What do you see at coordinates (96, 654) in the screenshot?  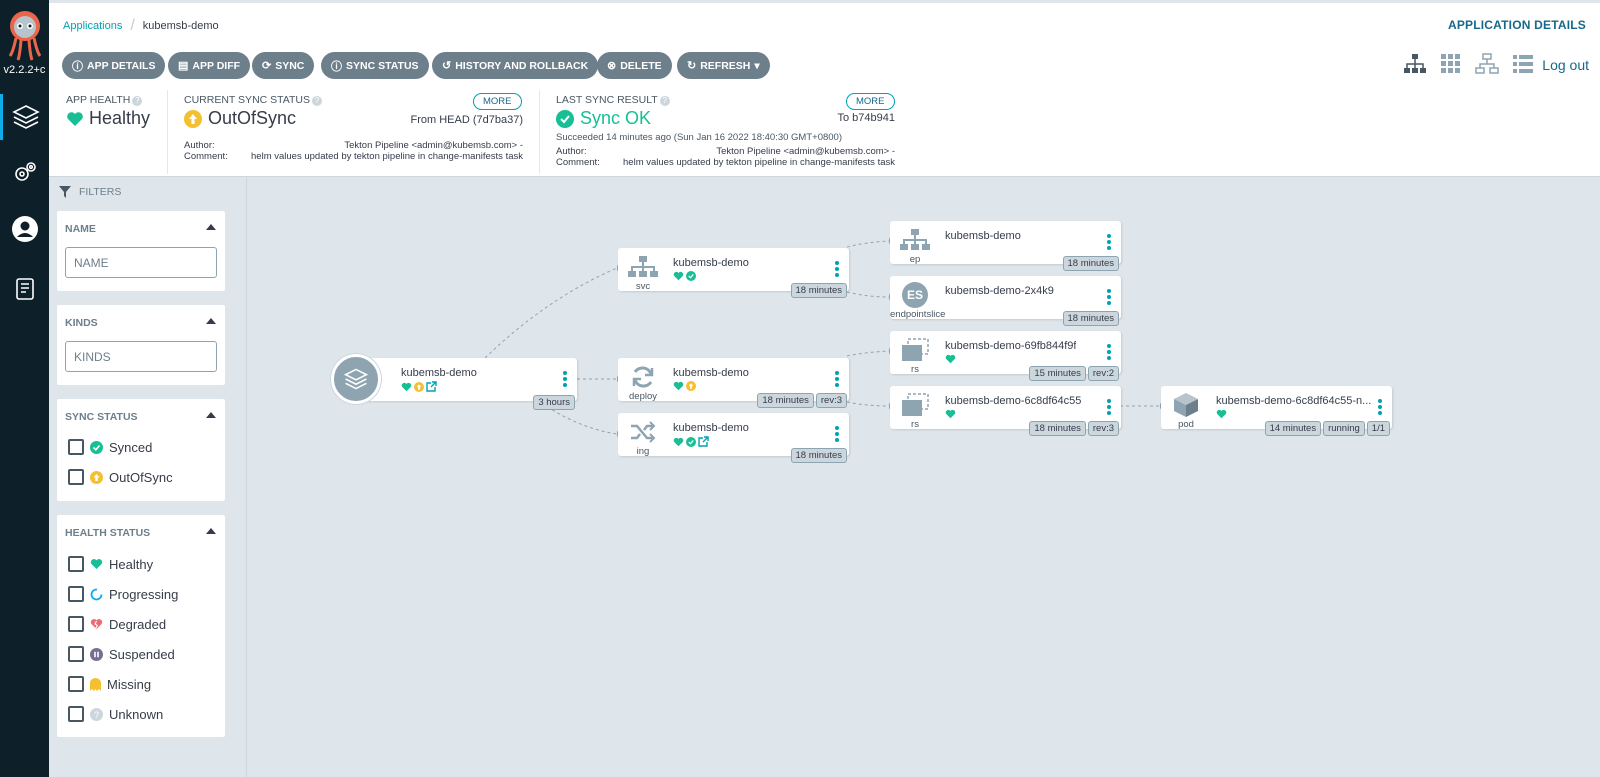 I see `pause-circle-icon` at bounding box center [96, 654].